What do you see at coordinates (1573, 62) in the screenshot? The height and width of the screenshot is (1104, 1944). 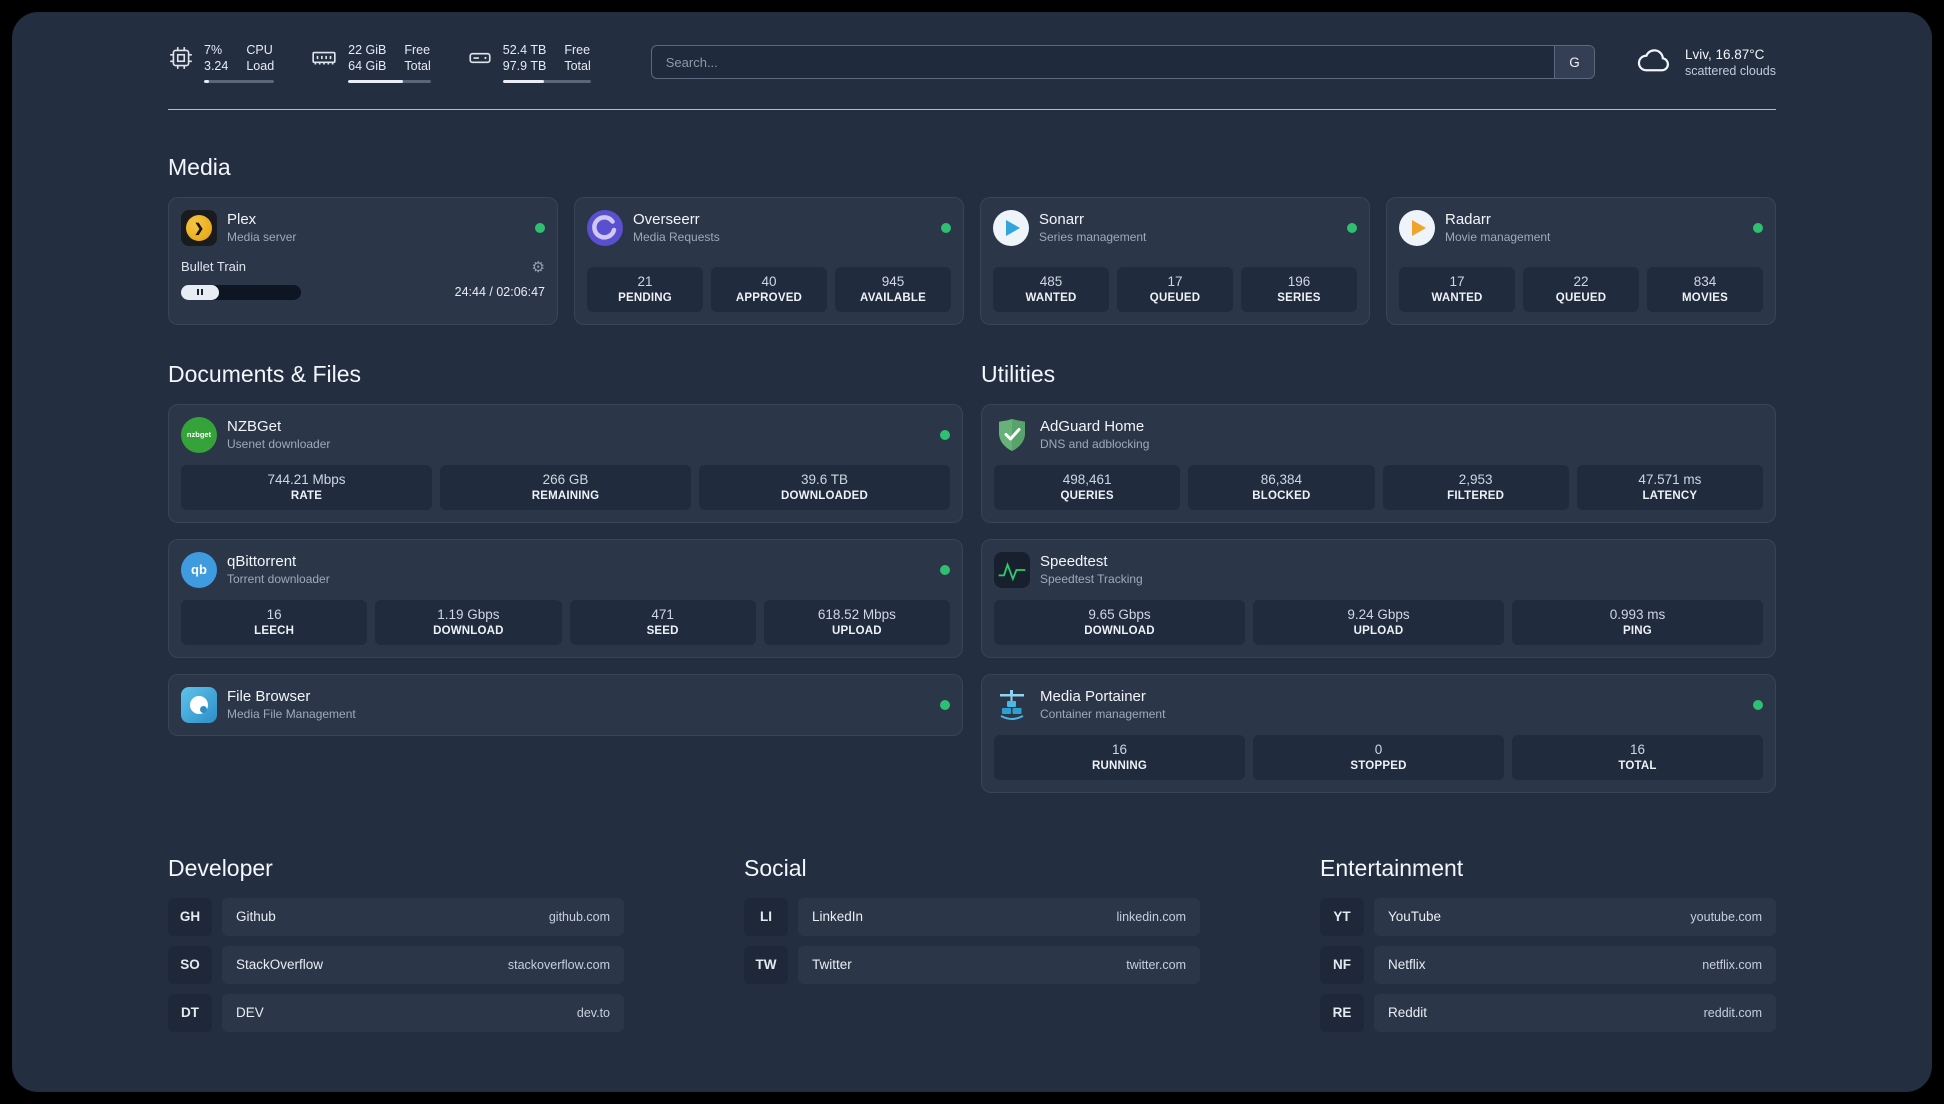 I see `search-engine-button: G` at bounding box center [1573, 62].